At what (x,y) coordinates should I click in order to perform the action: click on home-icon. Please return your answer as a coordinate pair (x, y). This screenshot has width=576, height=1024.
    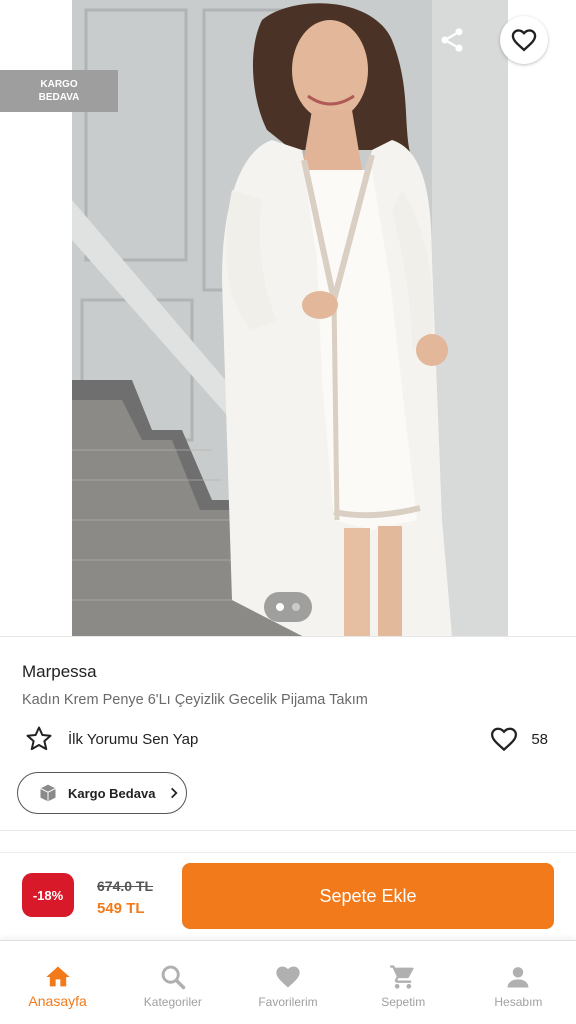
    Looking at the image, I should click on (57, 976).